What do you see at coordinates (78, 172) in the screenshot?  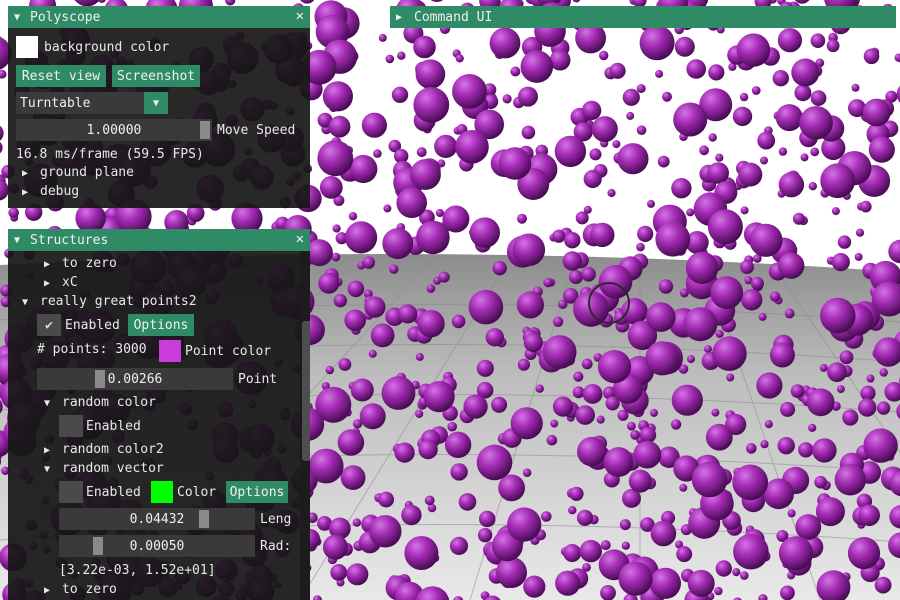 I see `ground-plane-node: ▶ ground plane` at bounding box center [78, 172].